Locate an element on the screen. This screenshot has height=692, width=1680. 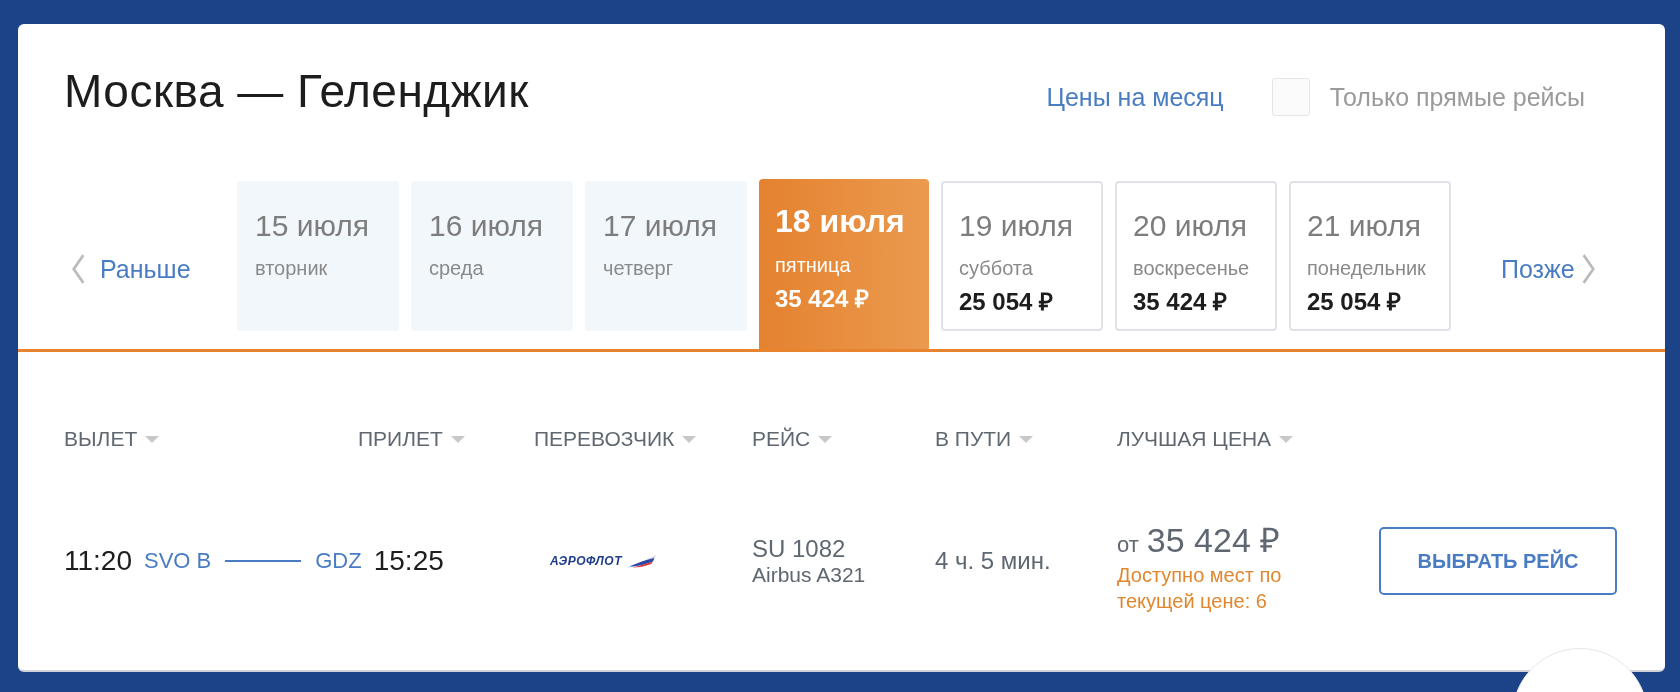
date-tab: 21 июля понедельник 25 054 ₽ is located at coordinates (1370, 256).